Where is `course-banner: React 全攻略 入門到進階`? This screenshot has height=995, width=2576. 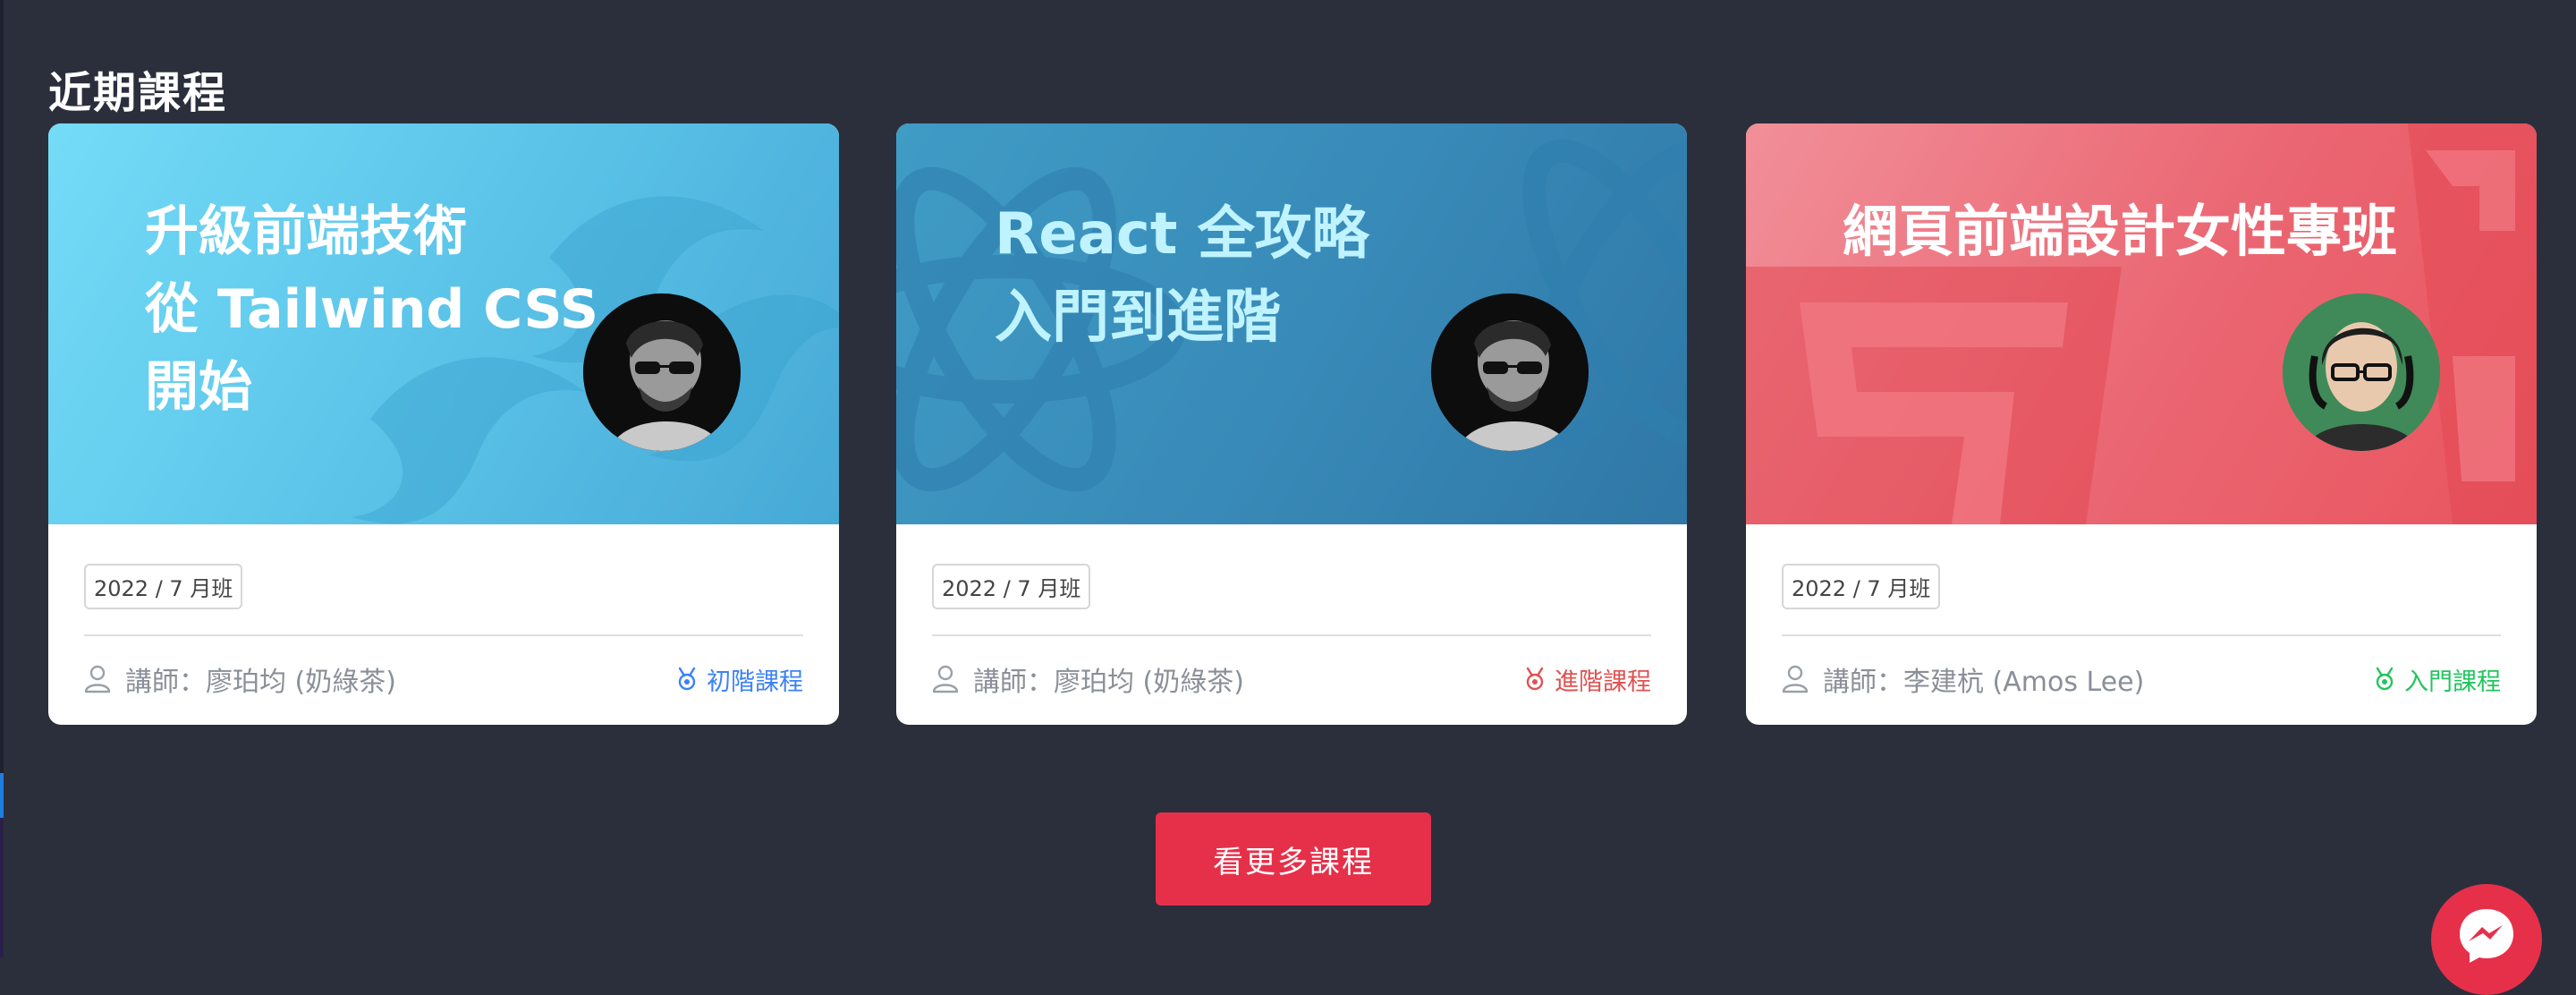
course-banner: React 全攻略 入門到進階 is located at coordinates (1291, 323).